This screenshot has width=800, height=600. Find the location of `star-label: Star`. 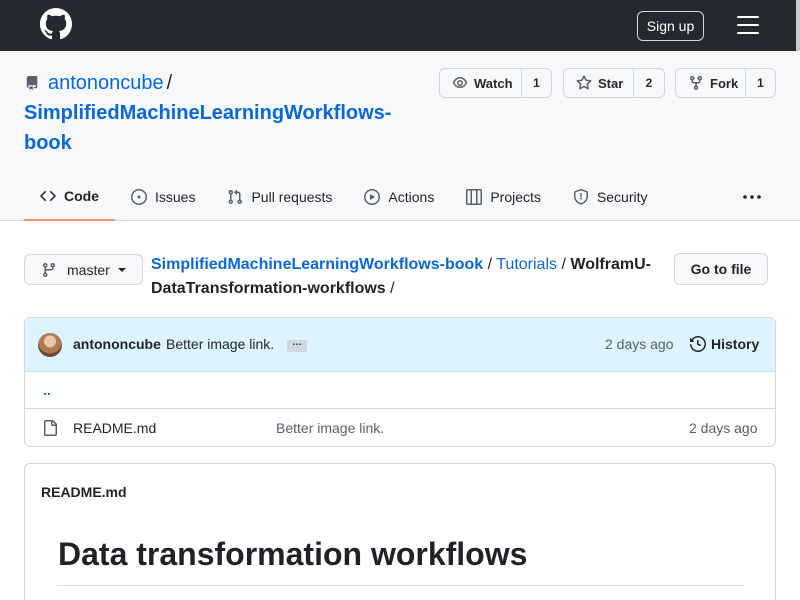

star-label: Star is located at coordinates (611, 83).